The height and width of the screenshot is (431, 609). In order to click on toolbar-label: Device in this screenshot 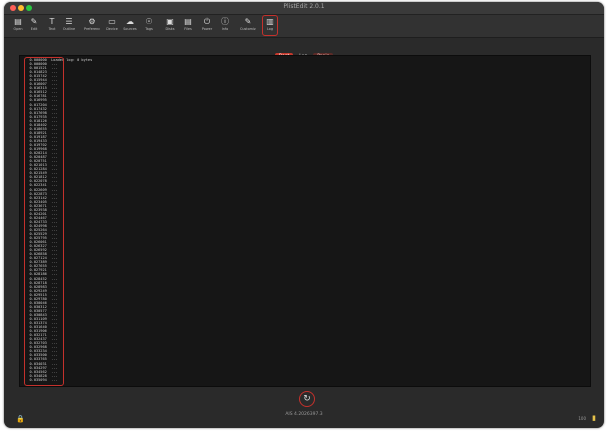, I will do `click(112, 29)`.